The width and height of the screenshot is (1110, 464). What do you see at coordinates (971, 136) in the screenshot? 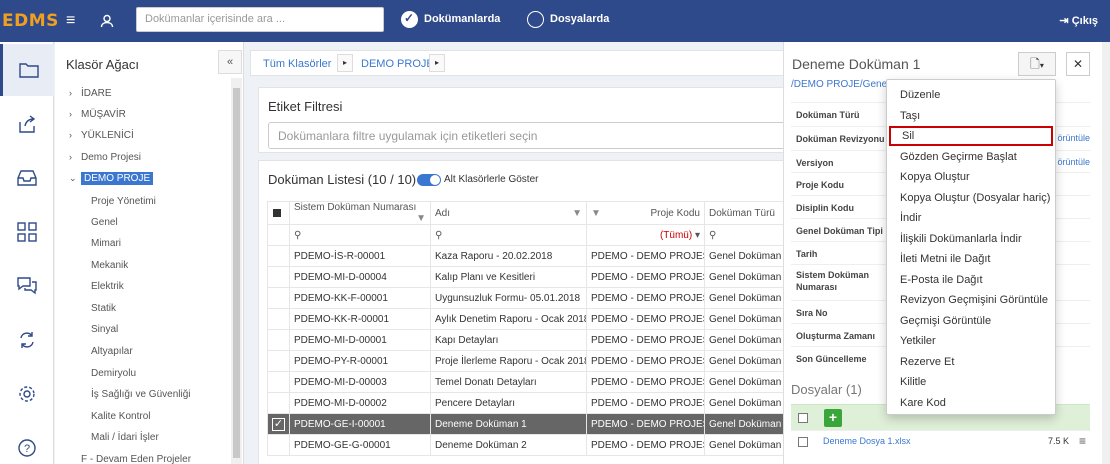
I see `menu-item: Sil` at bounding box center [971, 136].